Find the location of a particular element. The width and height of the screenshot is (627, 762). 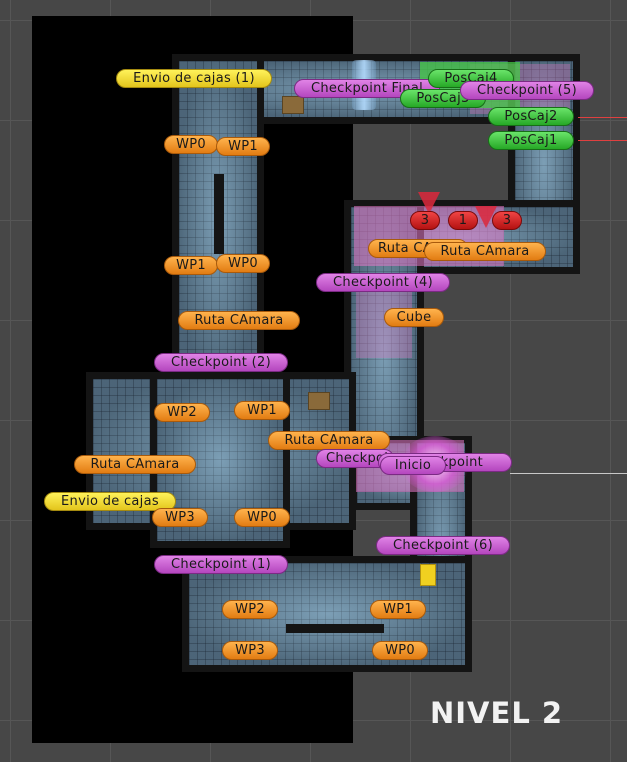

inicio-marker: Inicio is located at coordinates (413, 465).